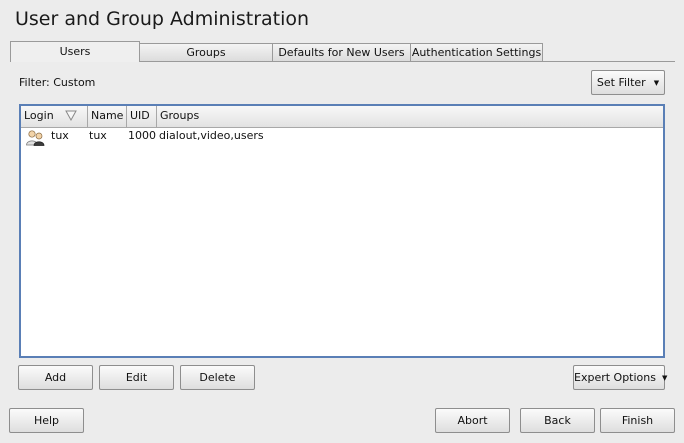  I want to click on column-header-login: Login, so click(54, 116).